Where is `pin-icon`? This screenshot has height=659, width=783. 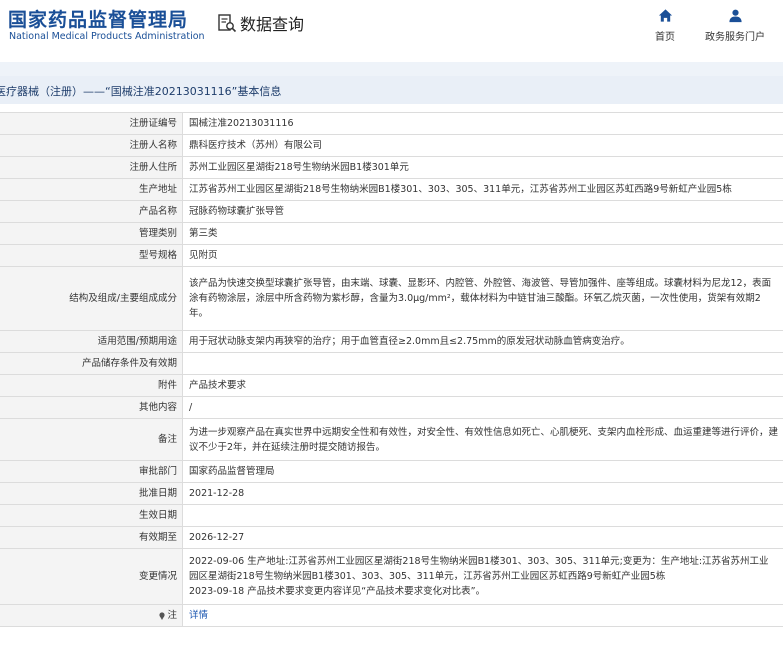
pin-icon is located at coordinates (162, 615).